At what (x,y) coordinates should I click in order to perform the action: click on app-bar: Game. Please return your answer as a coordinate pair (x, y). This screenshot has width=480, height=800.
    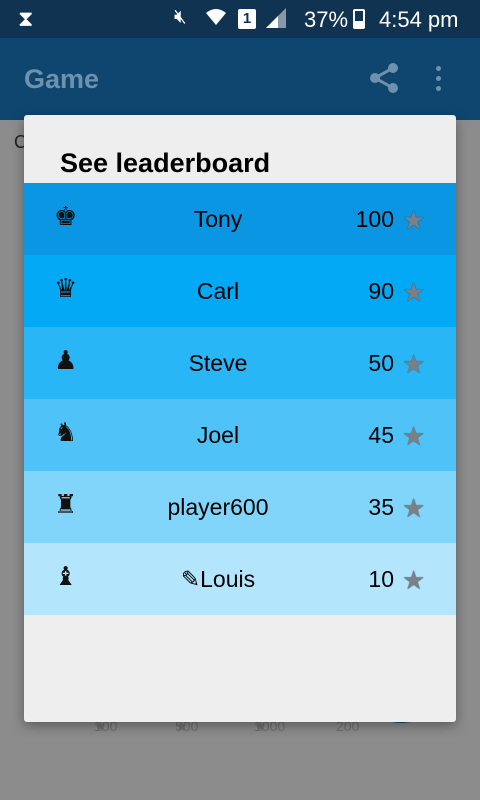
    Looking at the image, I should click on (240, 79).